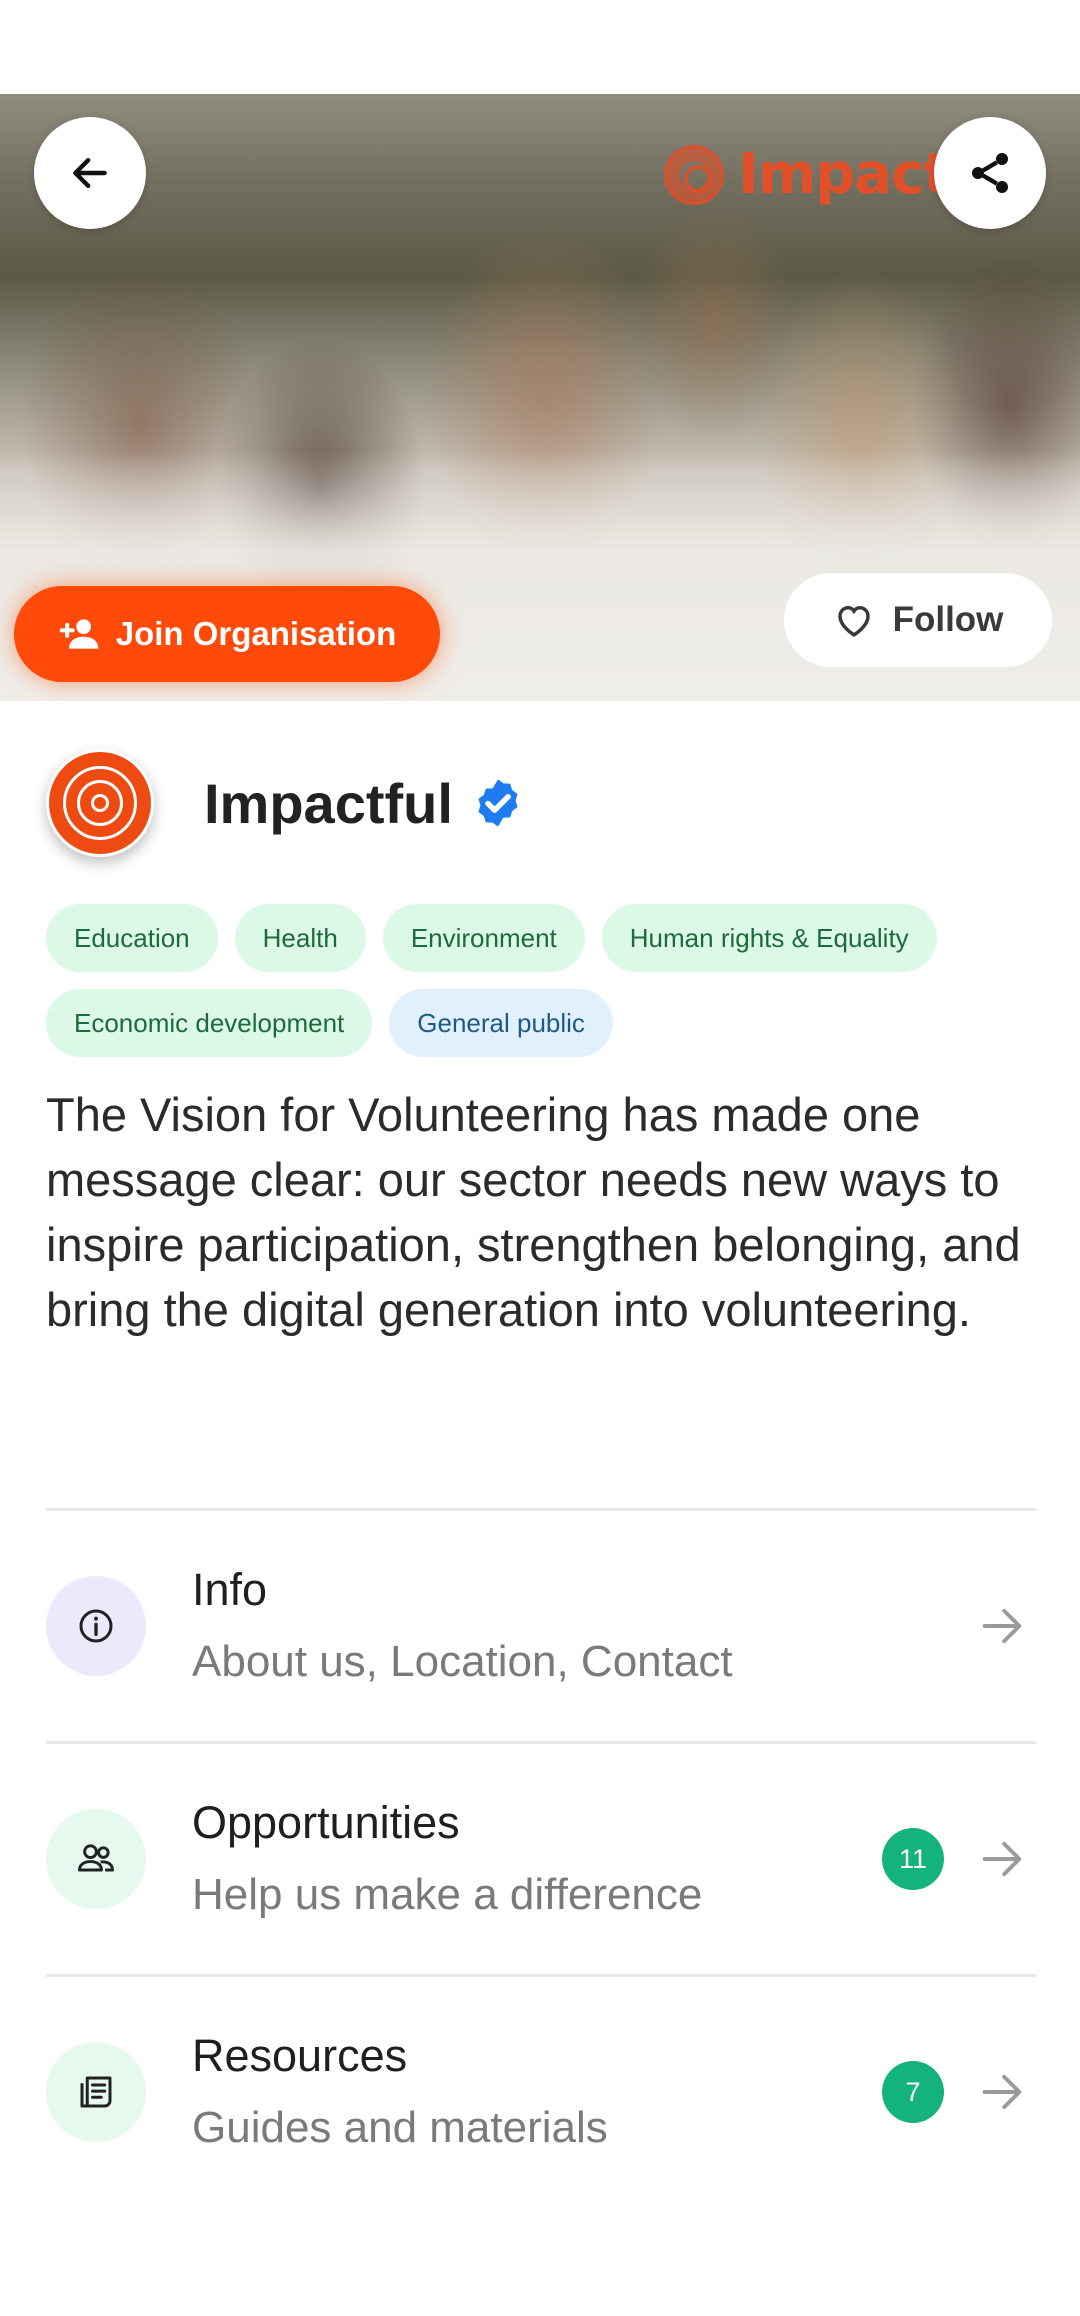 The height and width of the screenshot is (2316, 1080). What do you see at coordinates (230, 1589) in the screenshot?
I see `menu-item-title: Info` at bounding box center [230, 1589].